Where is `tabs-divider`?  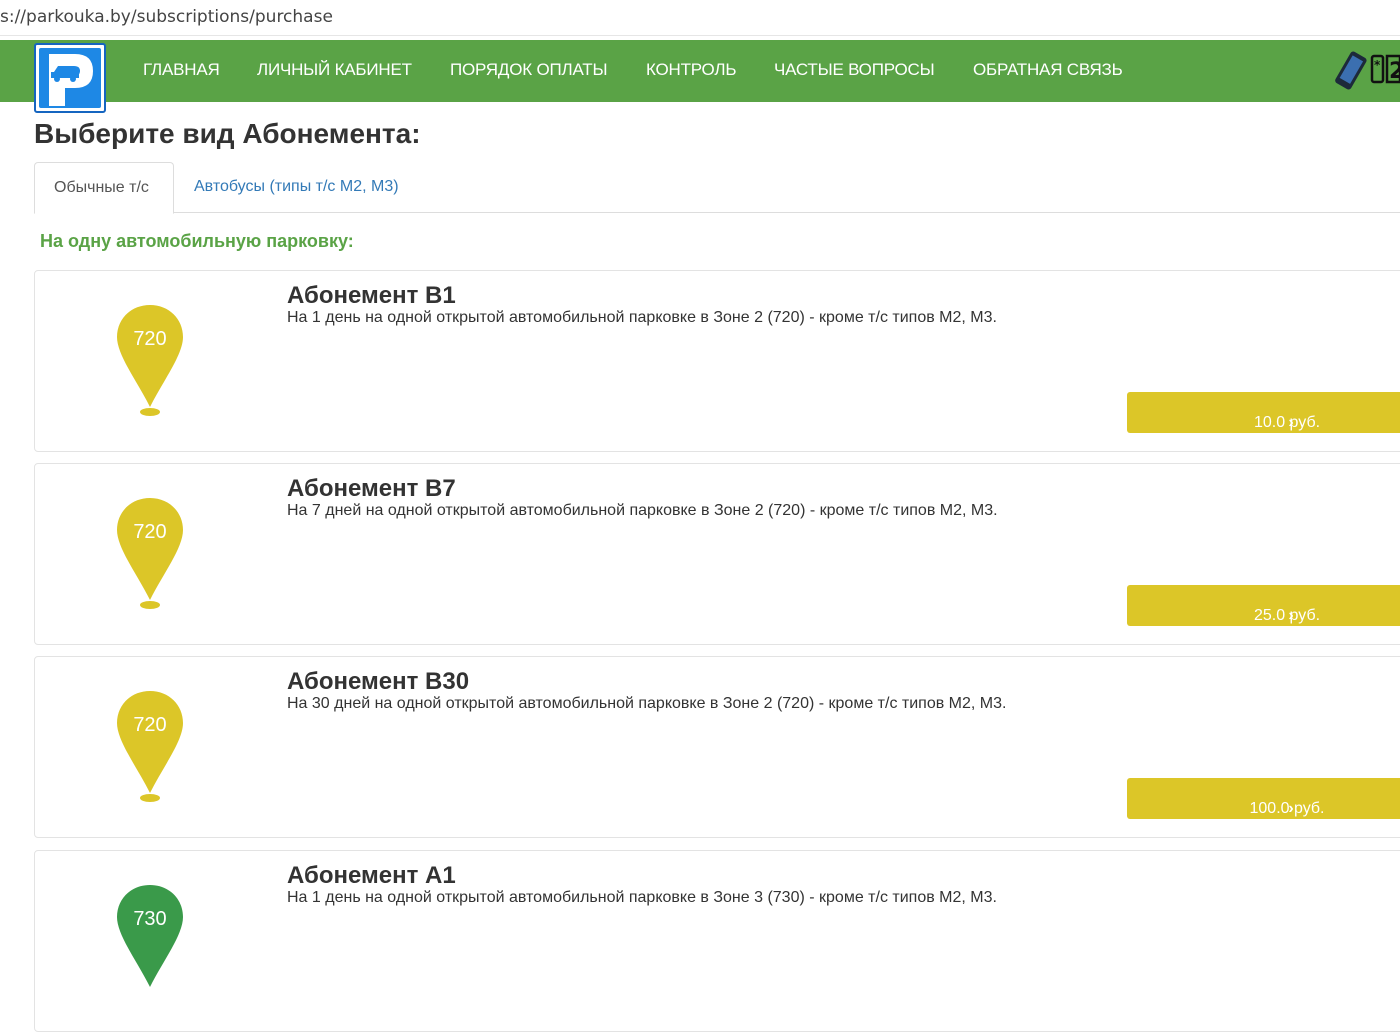 tabs-divider is located at coordinates (717, 212).